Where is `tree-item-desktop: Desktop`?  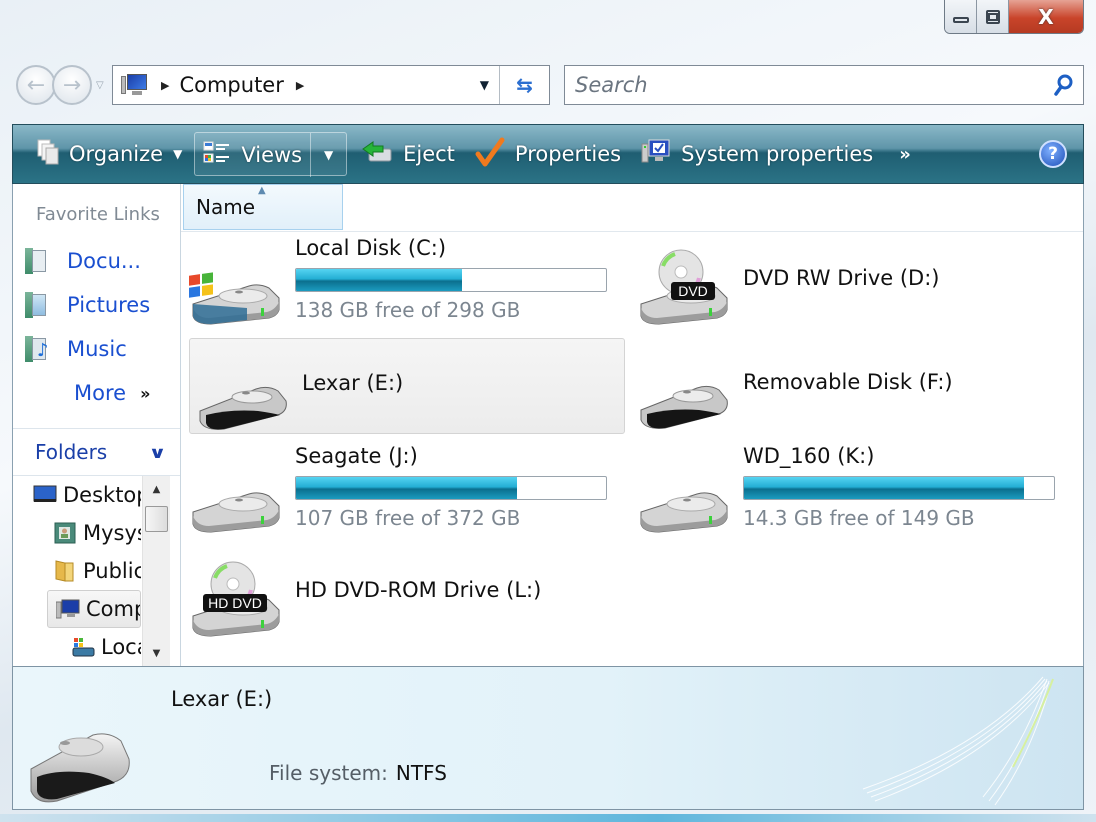 tree-item-desktop: Desktop is located at coordinates (77, 495).